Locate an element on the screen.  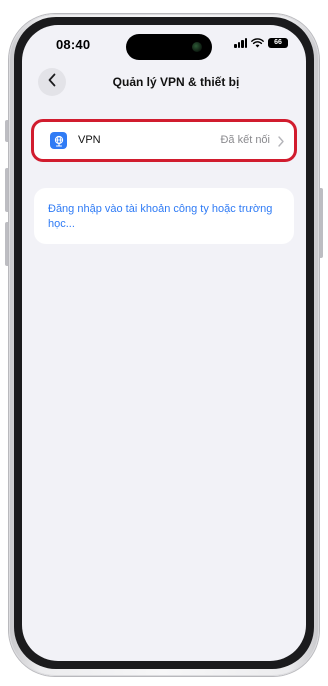
page-title: Quản lý VPN & thiết bị is located at coordinates (176, 82).